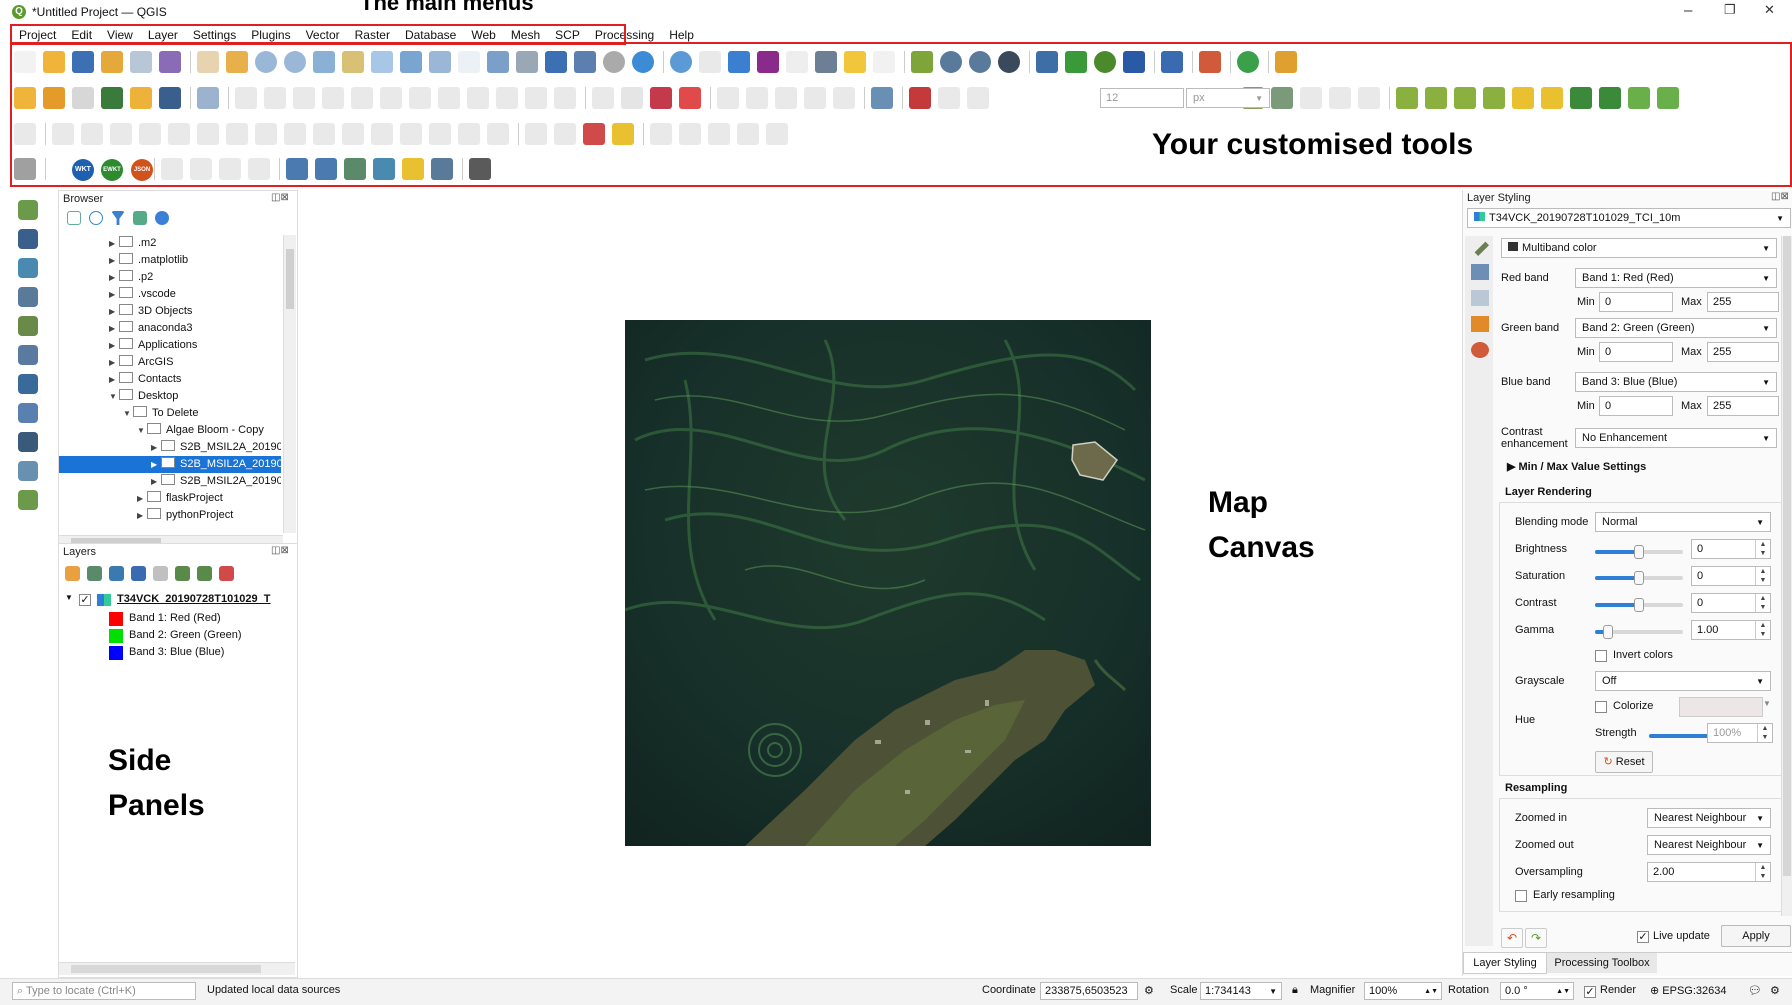 The image size is (1792, 1005). Describe the element at coordinates (748, 134) in the screenshot. I see `rectangle-digitize-icon` at that location.